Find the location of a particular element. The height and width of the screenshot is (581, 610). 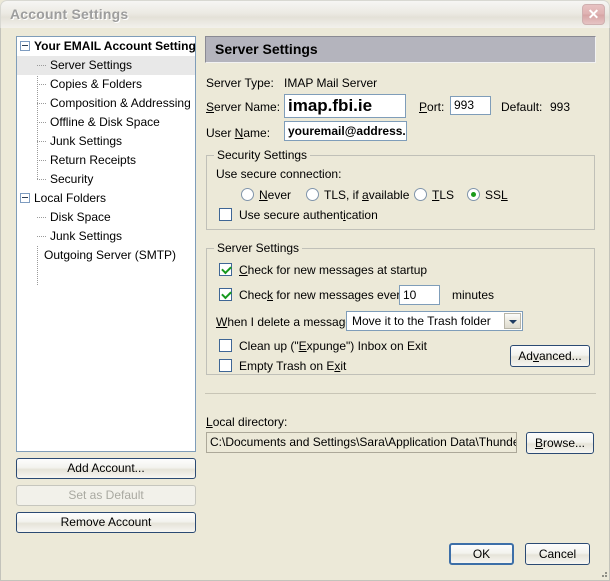

remove-account-label: Remove Account is located at coordinates (106, 522).